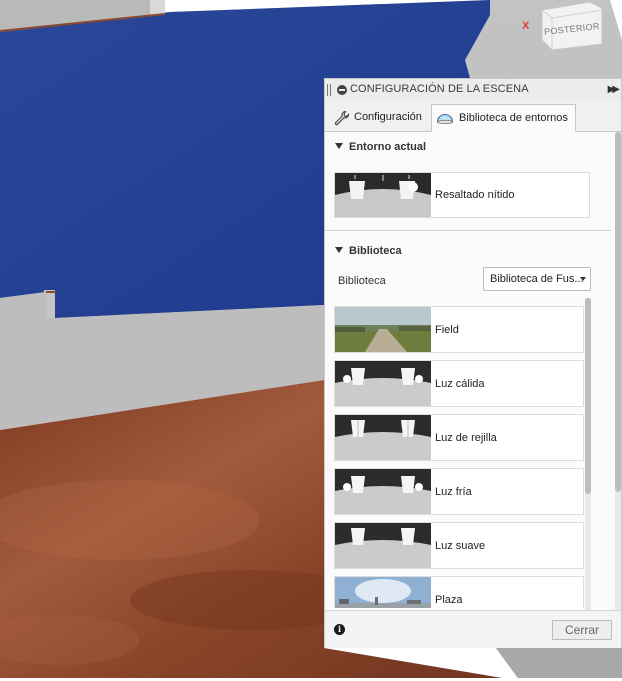  Describe the element at coordinates (475, 195) in the screenshot. I see `current-environment-name: Resaltado nítido` at that location.